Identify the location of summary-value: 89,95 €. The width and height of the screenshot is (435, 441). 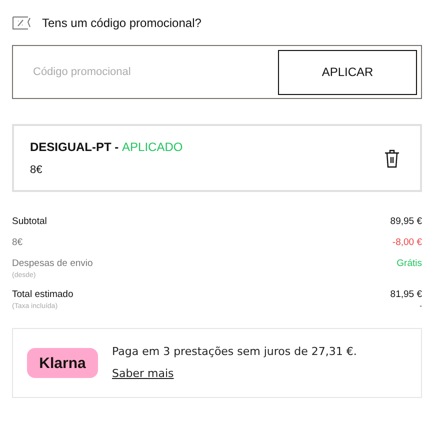
(406, 221).